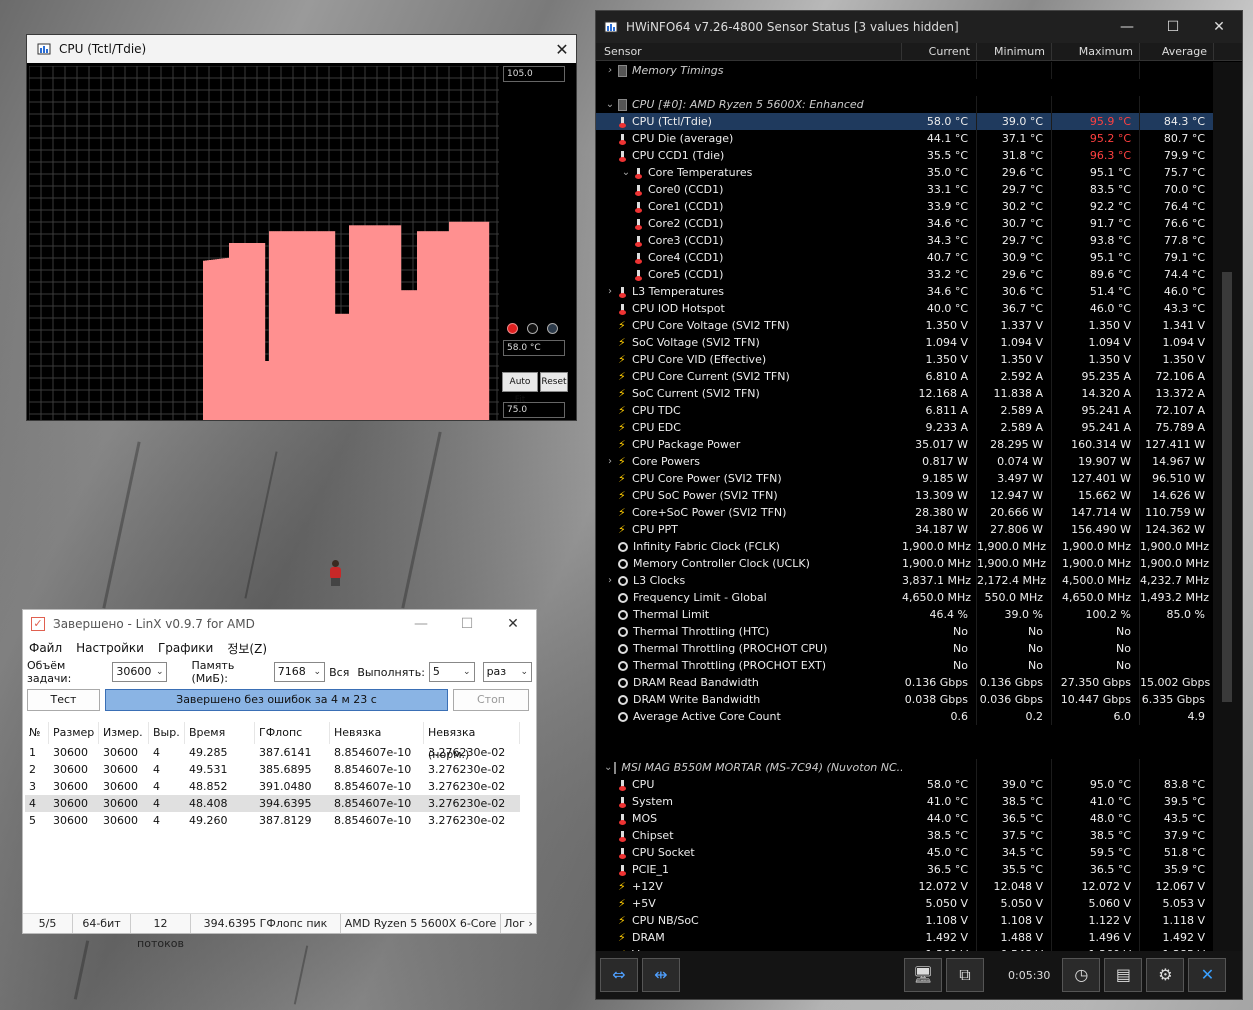  I want to click on all-label: Вся, so click(339, 672).